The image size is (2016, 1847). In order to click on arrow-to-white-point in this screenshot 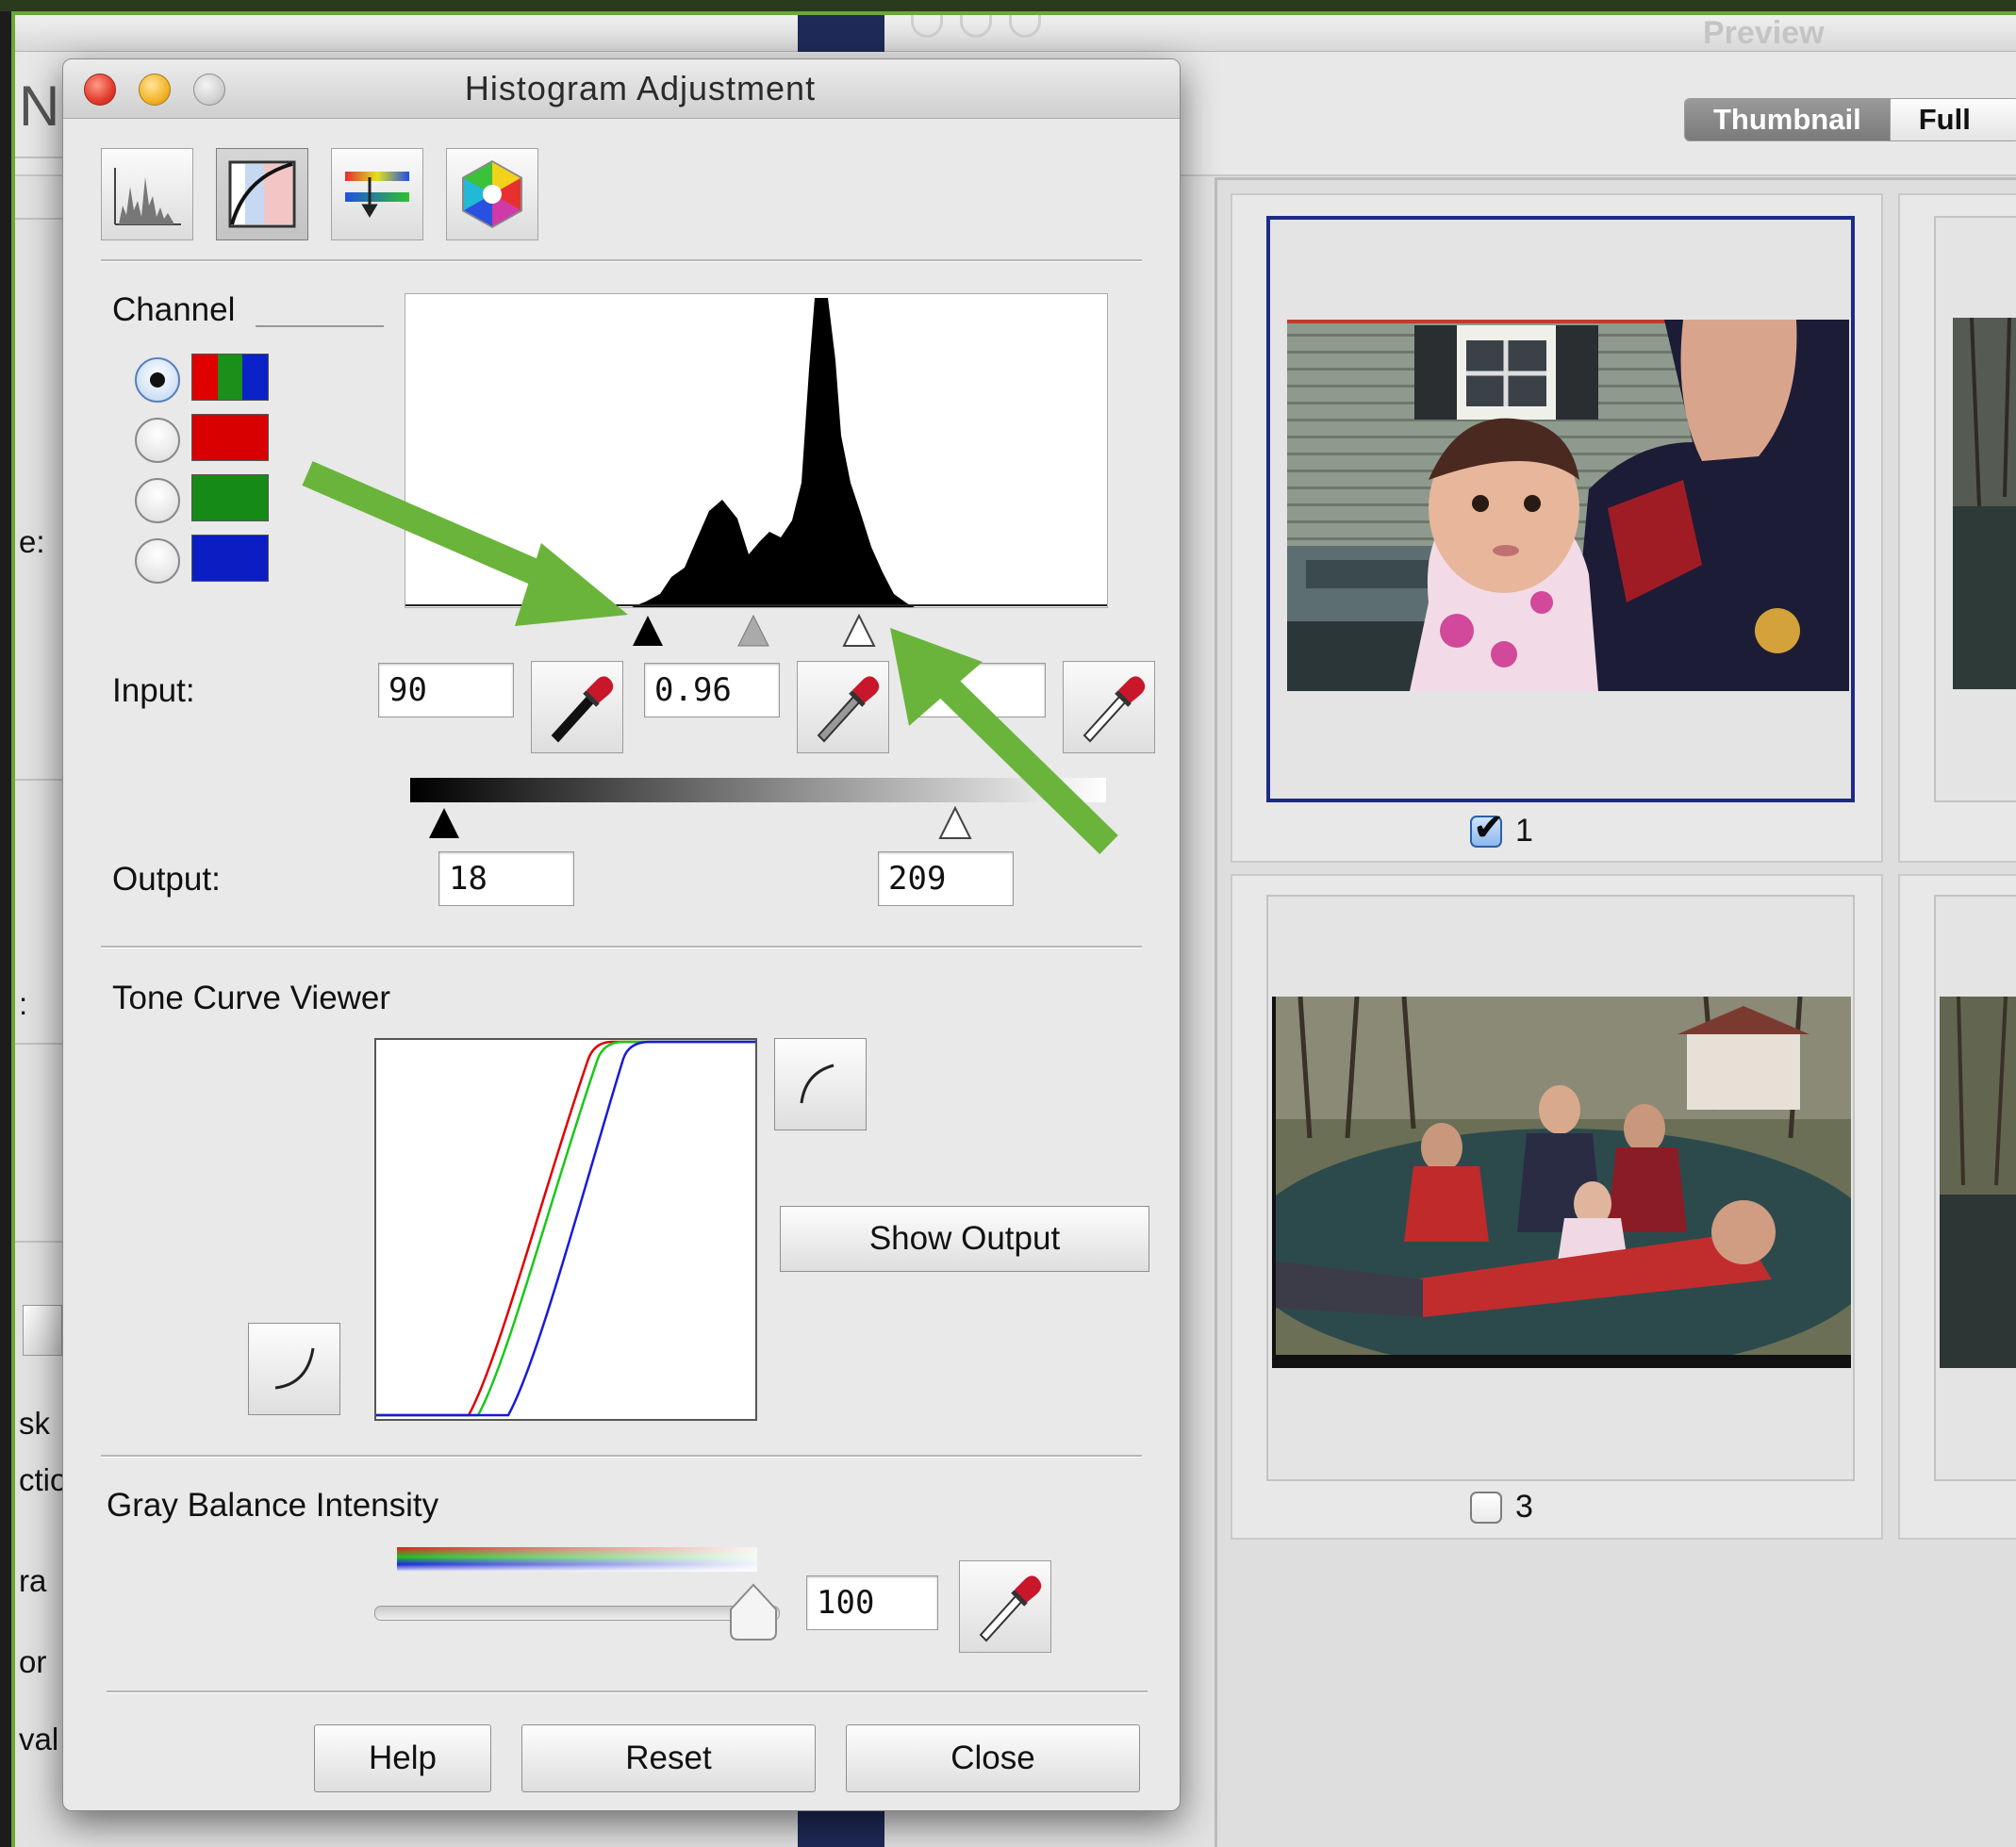, I will do `click(1004, 741)`.